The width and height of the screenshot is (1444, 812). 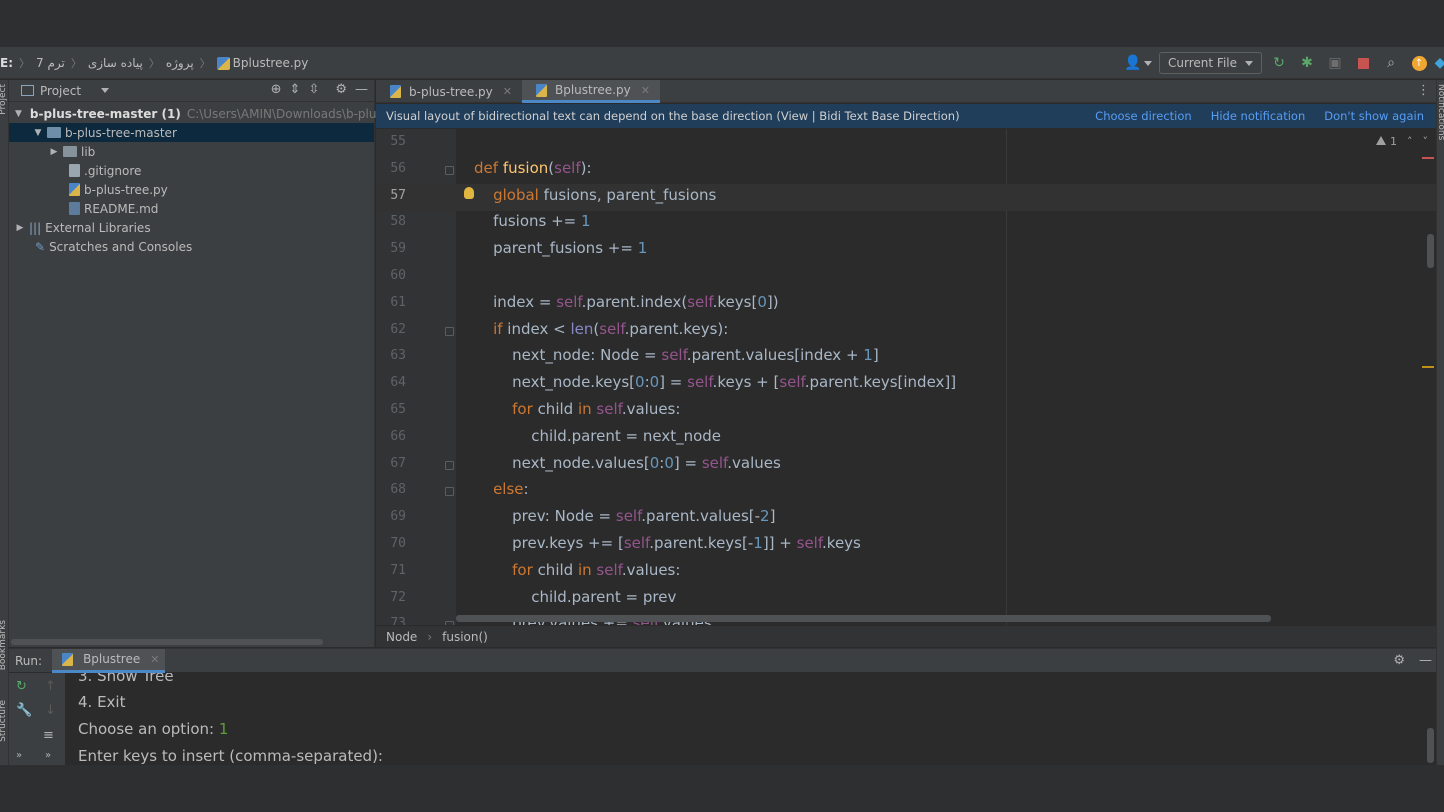 What do you see at coordinates (906, 411) in the screenshot?
I see `code-line: 65 for child in self.values:` at bounding box center [906, 411].